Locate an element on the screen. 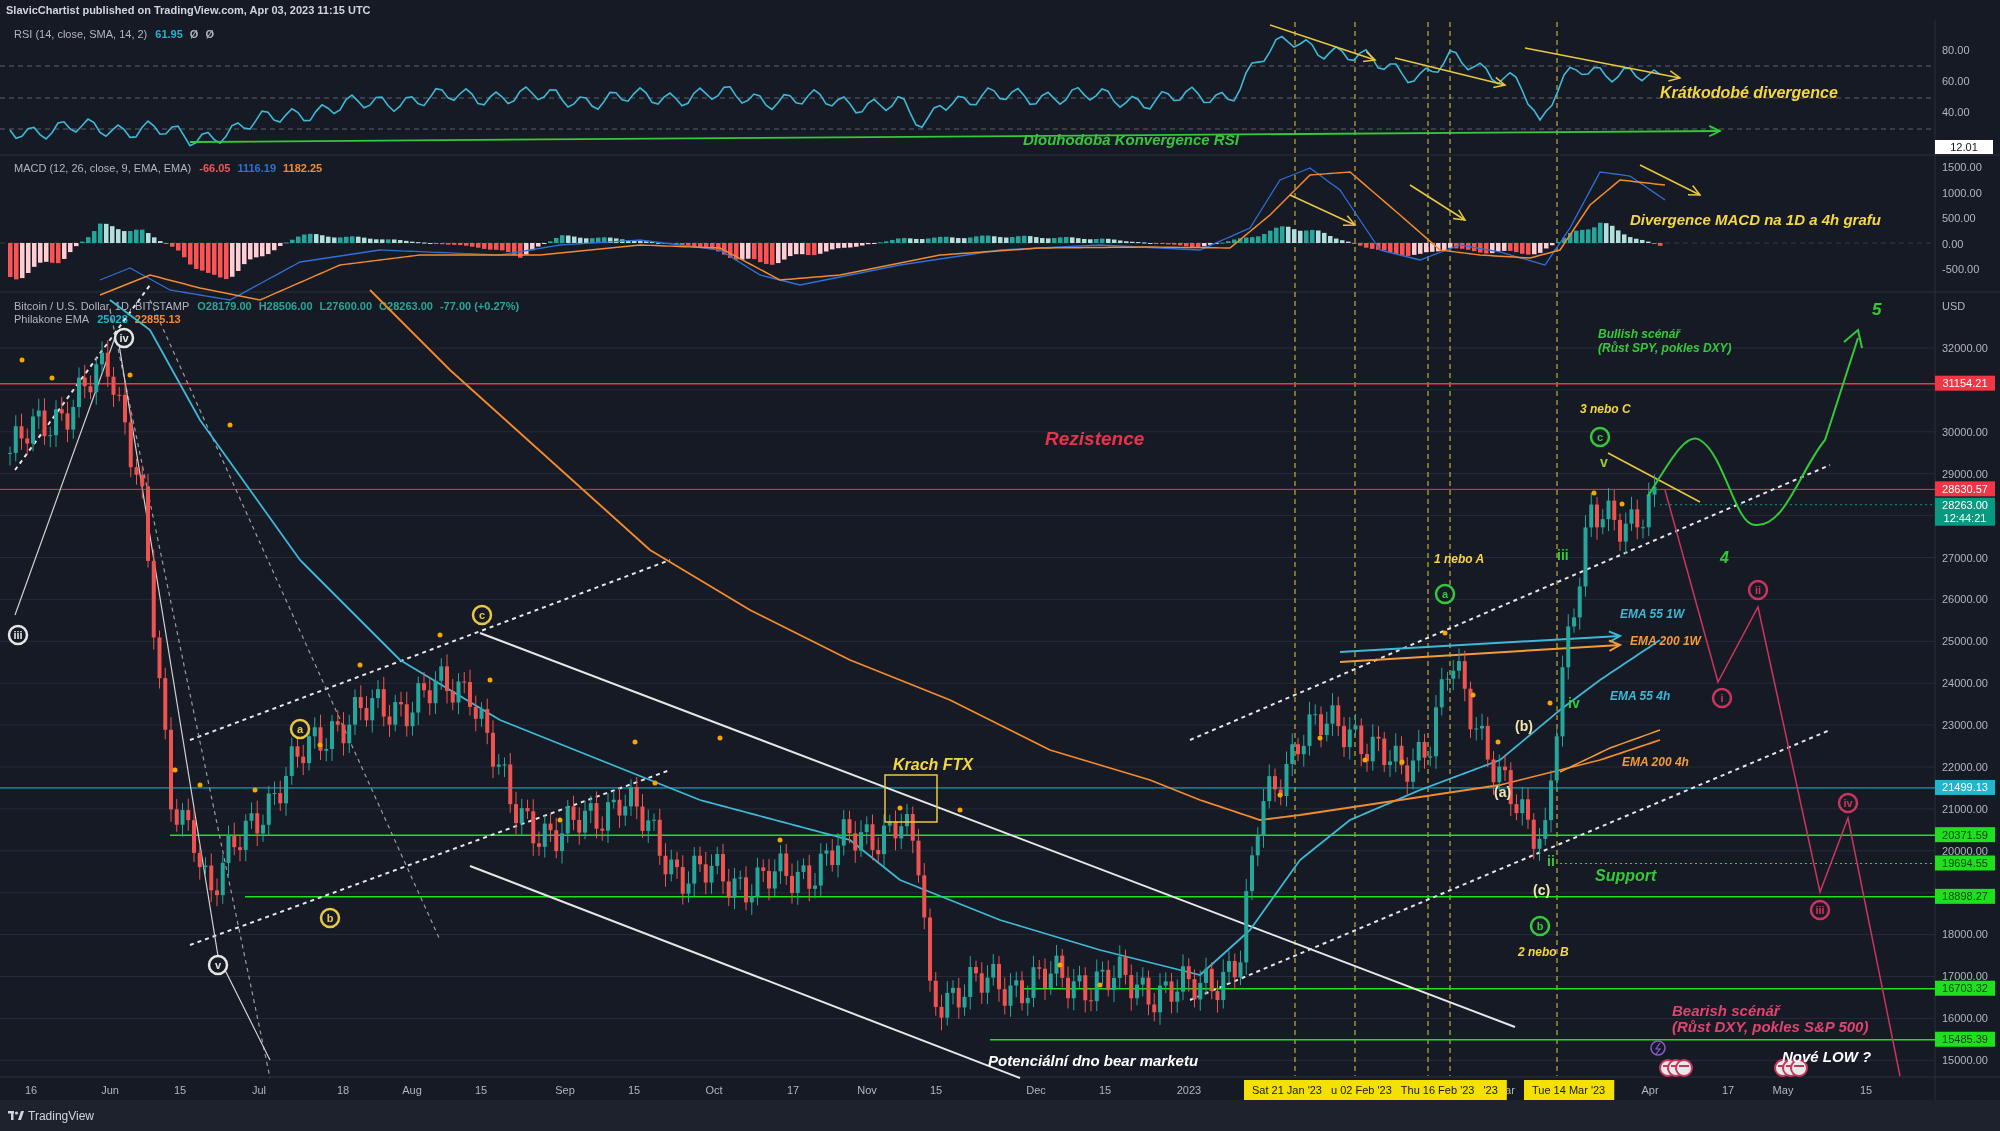 This screenshot has height=1131, width=2000. axis-label: 17000.00 is located at coordinates (1965, 976).